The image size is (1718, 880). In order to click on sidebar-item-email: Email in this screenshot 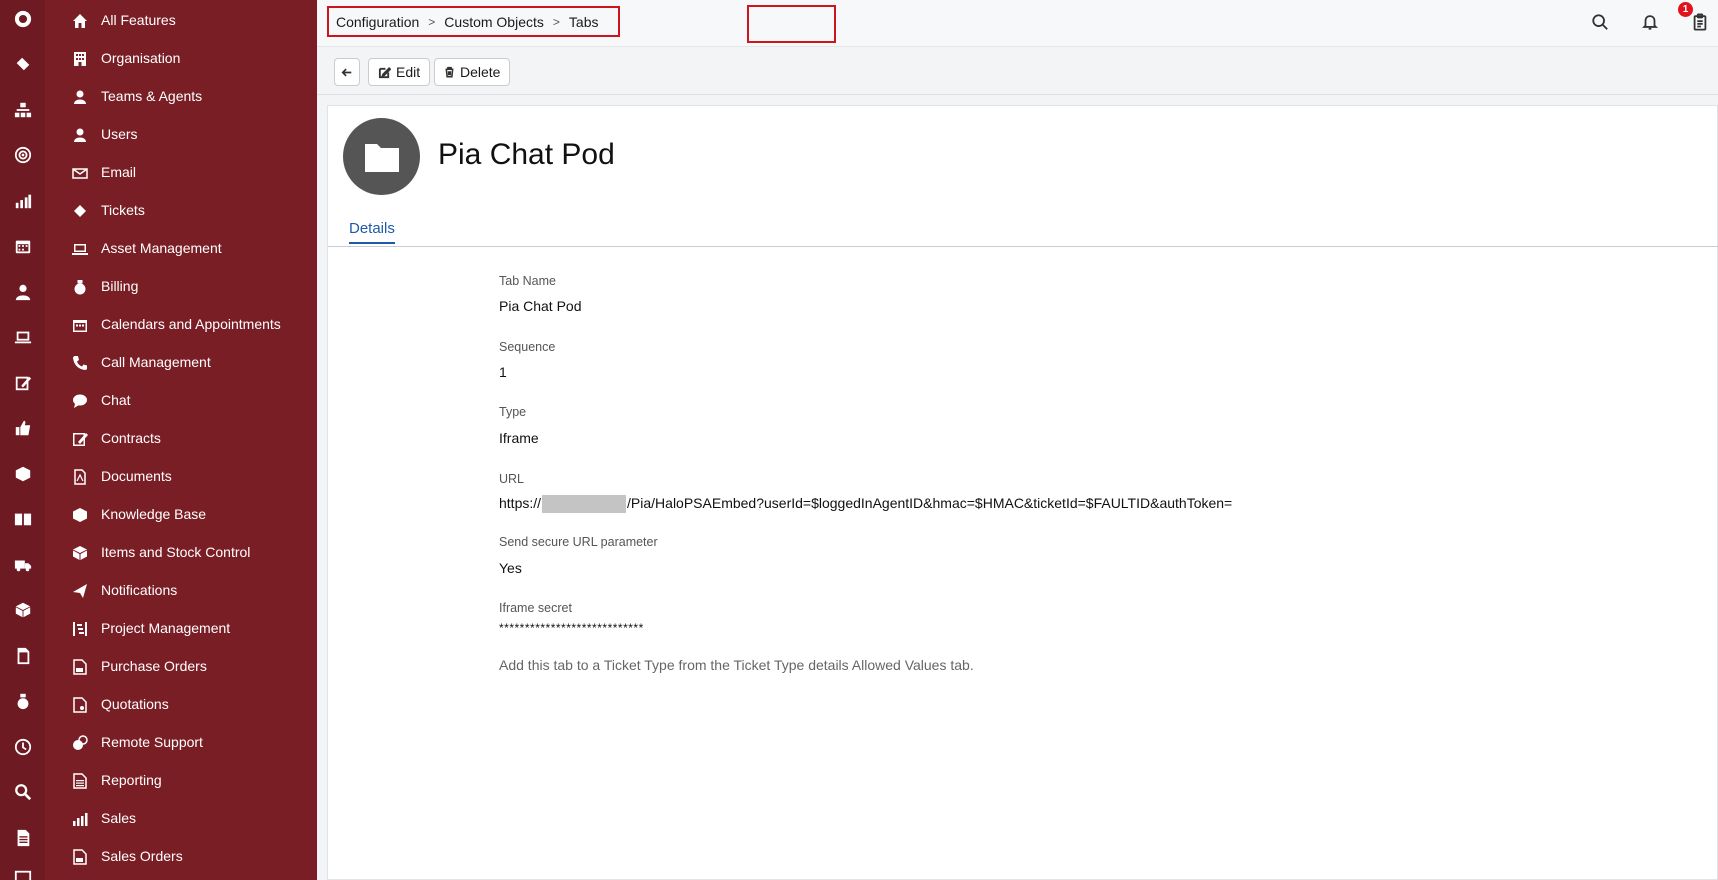, I will do `click(181, 172)`.